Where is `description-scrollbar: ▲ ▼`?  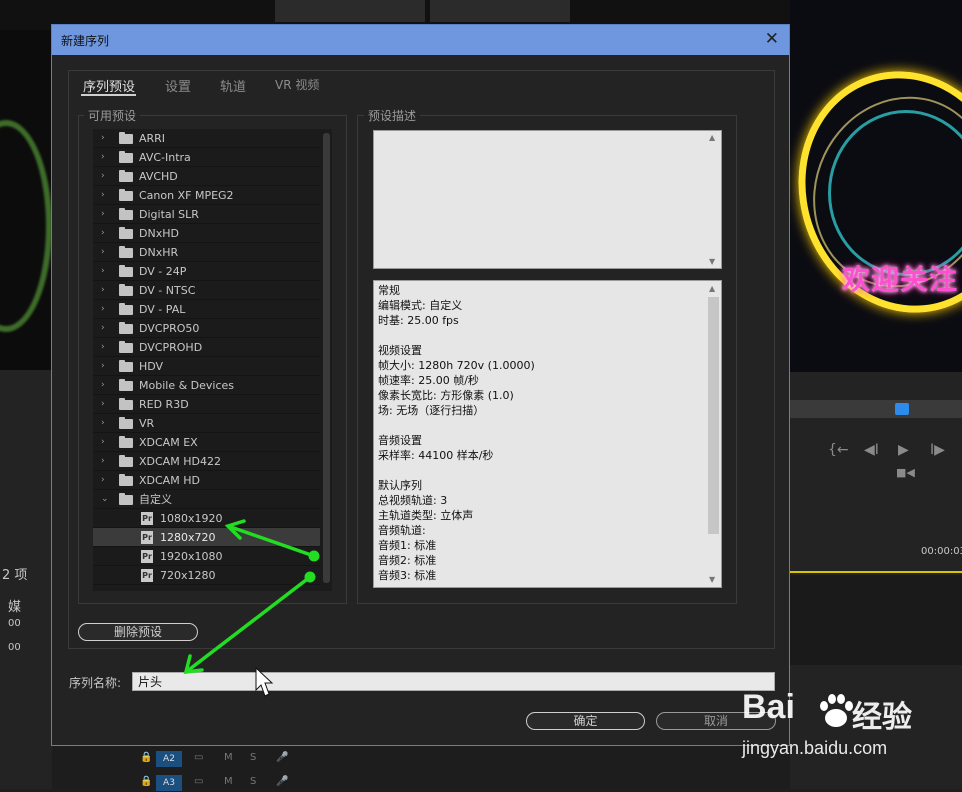 description-scrollbar: ▲ ▼ is located at coordinates (713, 199).